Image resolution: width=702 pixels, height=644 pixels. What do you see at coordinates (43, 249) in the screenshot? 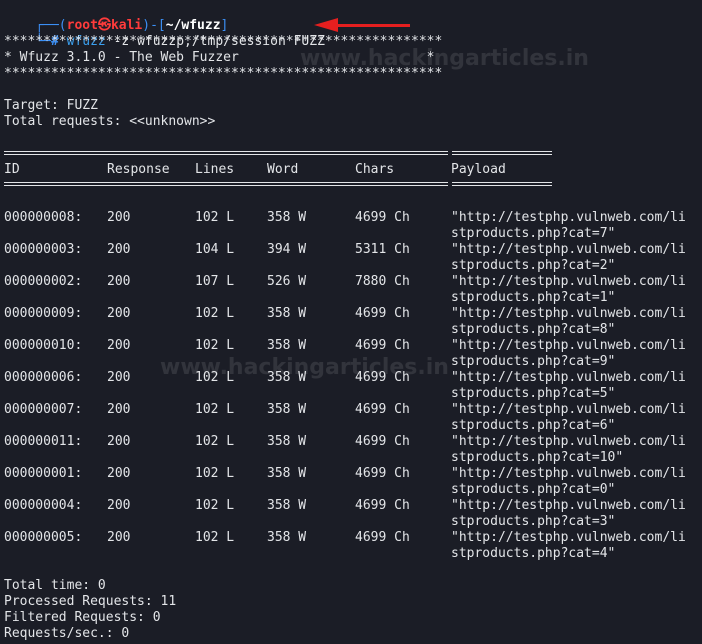
I see `cell-id: 000000003:` at bounding box center [43, 249].